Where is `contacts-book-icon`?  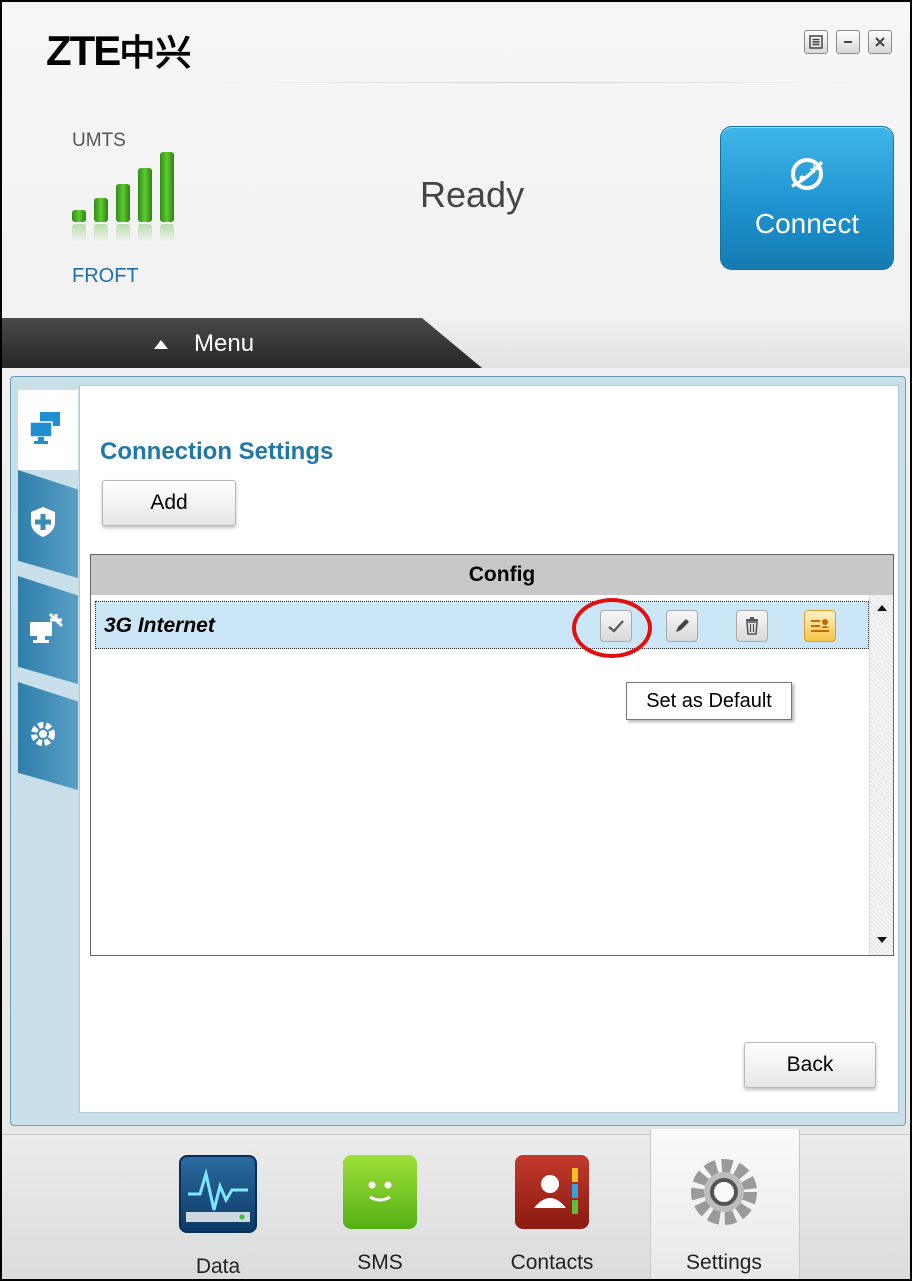 contacts-book-icon is located at coordinates (552, 1192).